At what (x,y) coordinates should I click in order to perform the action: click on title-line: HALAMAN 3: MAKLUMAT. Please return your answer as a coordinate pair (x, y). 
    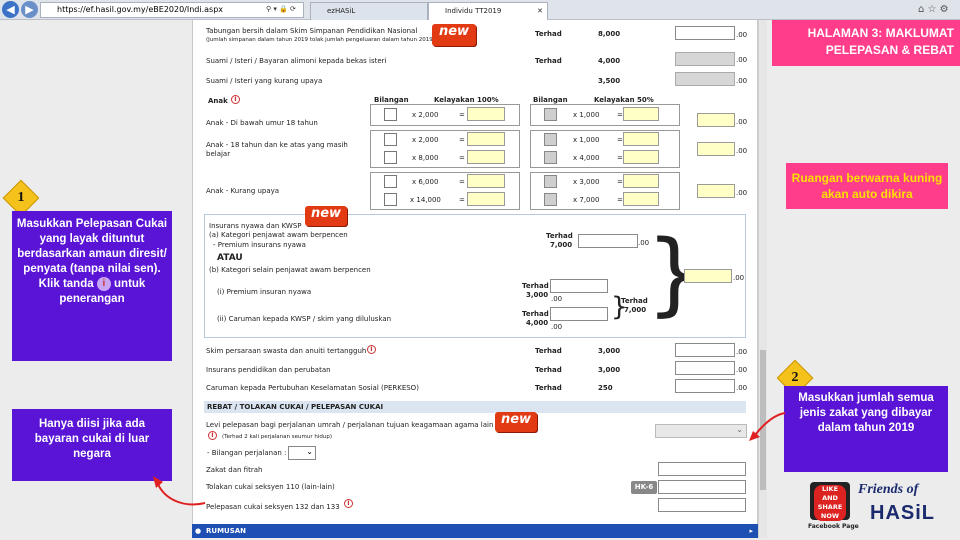
    Looking at the image, I should click on (880, 33).